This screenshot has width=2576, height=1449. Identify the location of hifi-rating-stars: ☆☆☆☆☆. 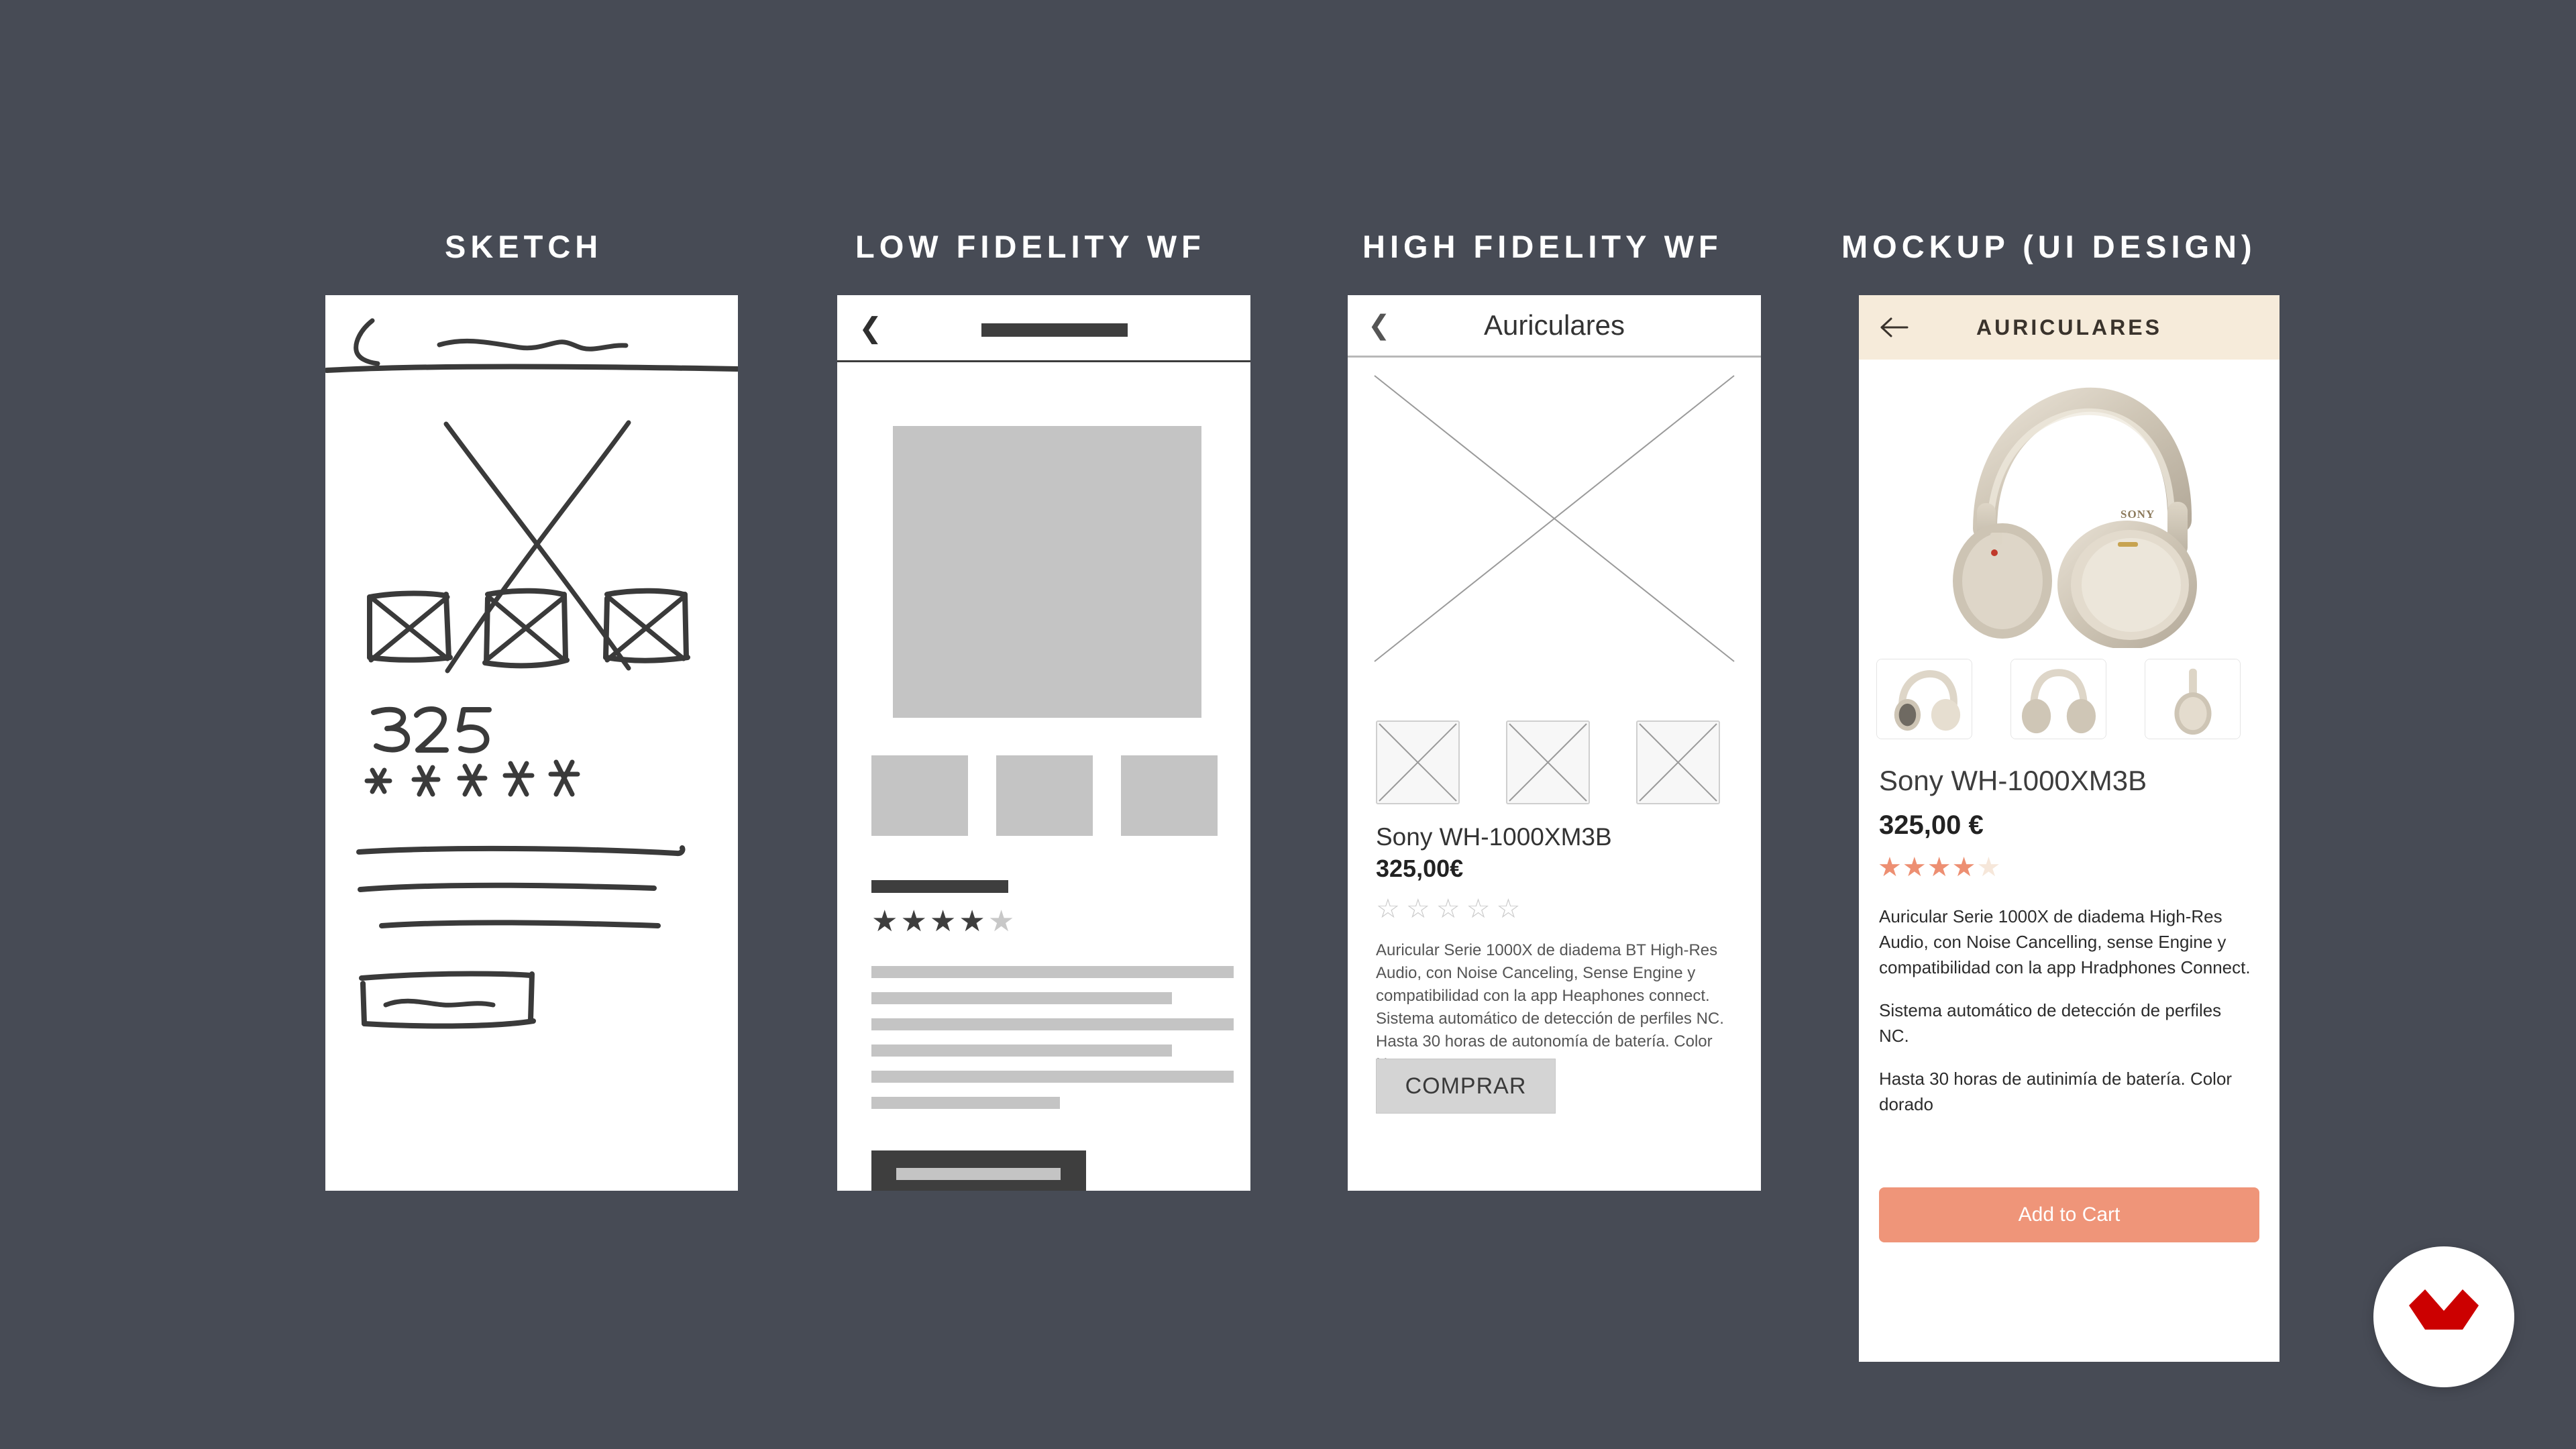
(1451, 909).